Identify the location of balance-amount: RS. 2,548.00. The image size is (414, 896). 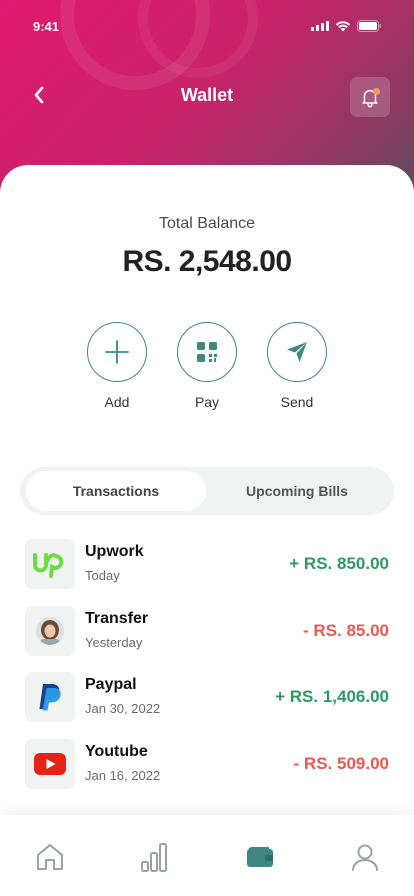
(207, 261).